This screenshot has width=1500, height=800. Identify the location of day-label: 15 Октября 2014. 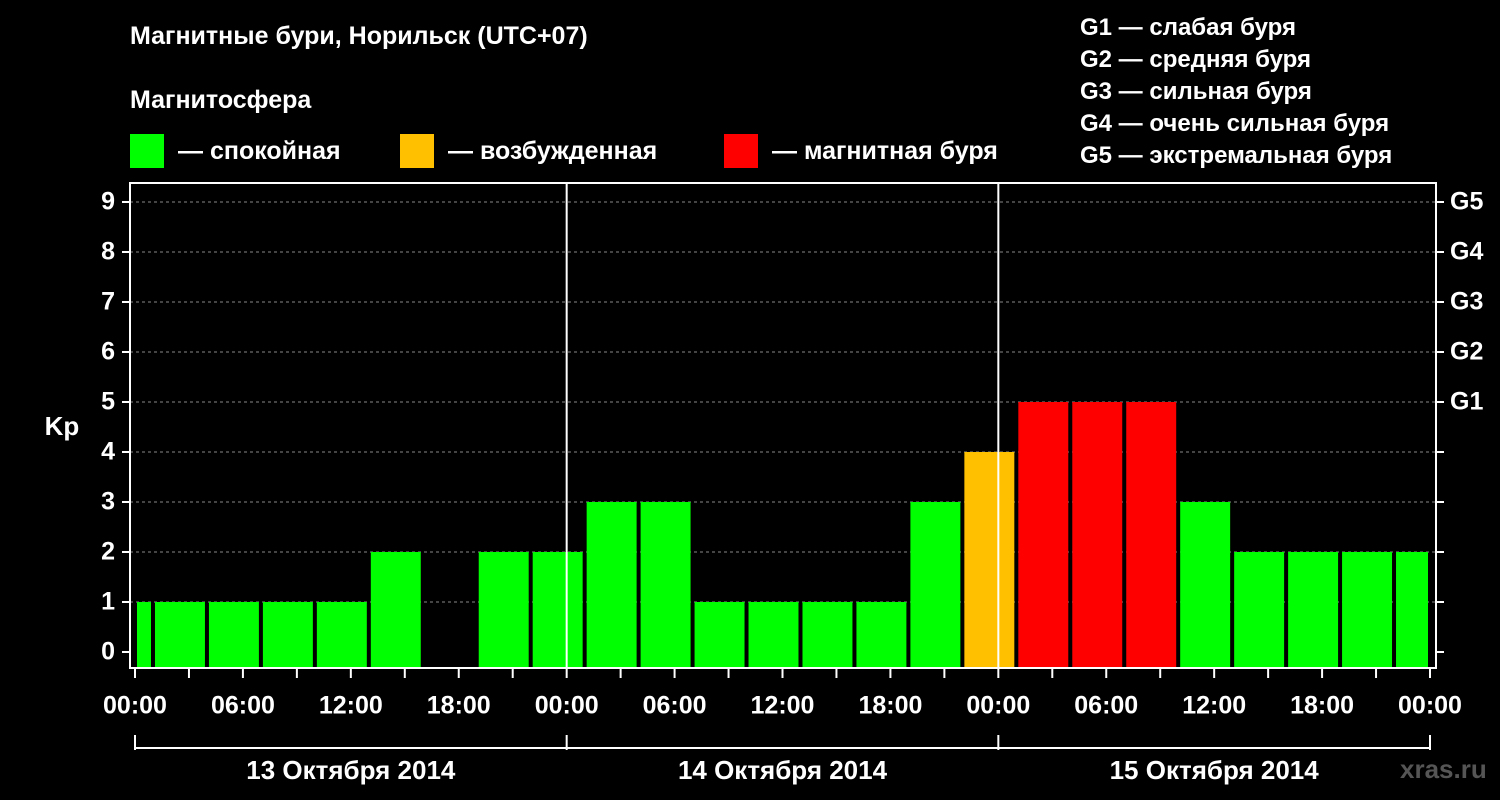
(1215, 770).